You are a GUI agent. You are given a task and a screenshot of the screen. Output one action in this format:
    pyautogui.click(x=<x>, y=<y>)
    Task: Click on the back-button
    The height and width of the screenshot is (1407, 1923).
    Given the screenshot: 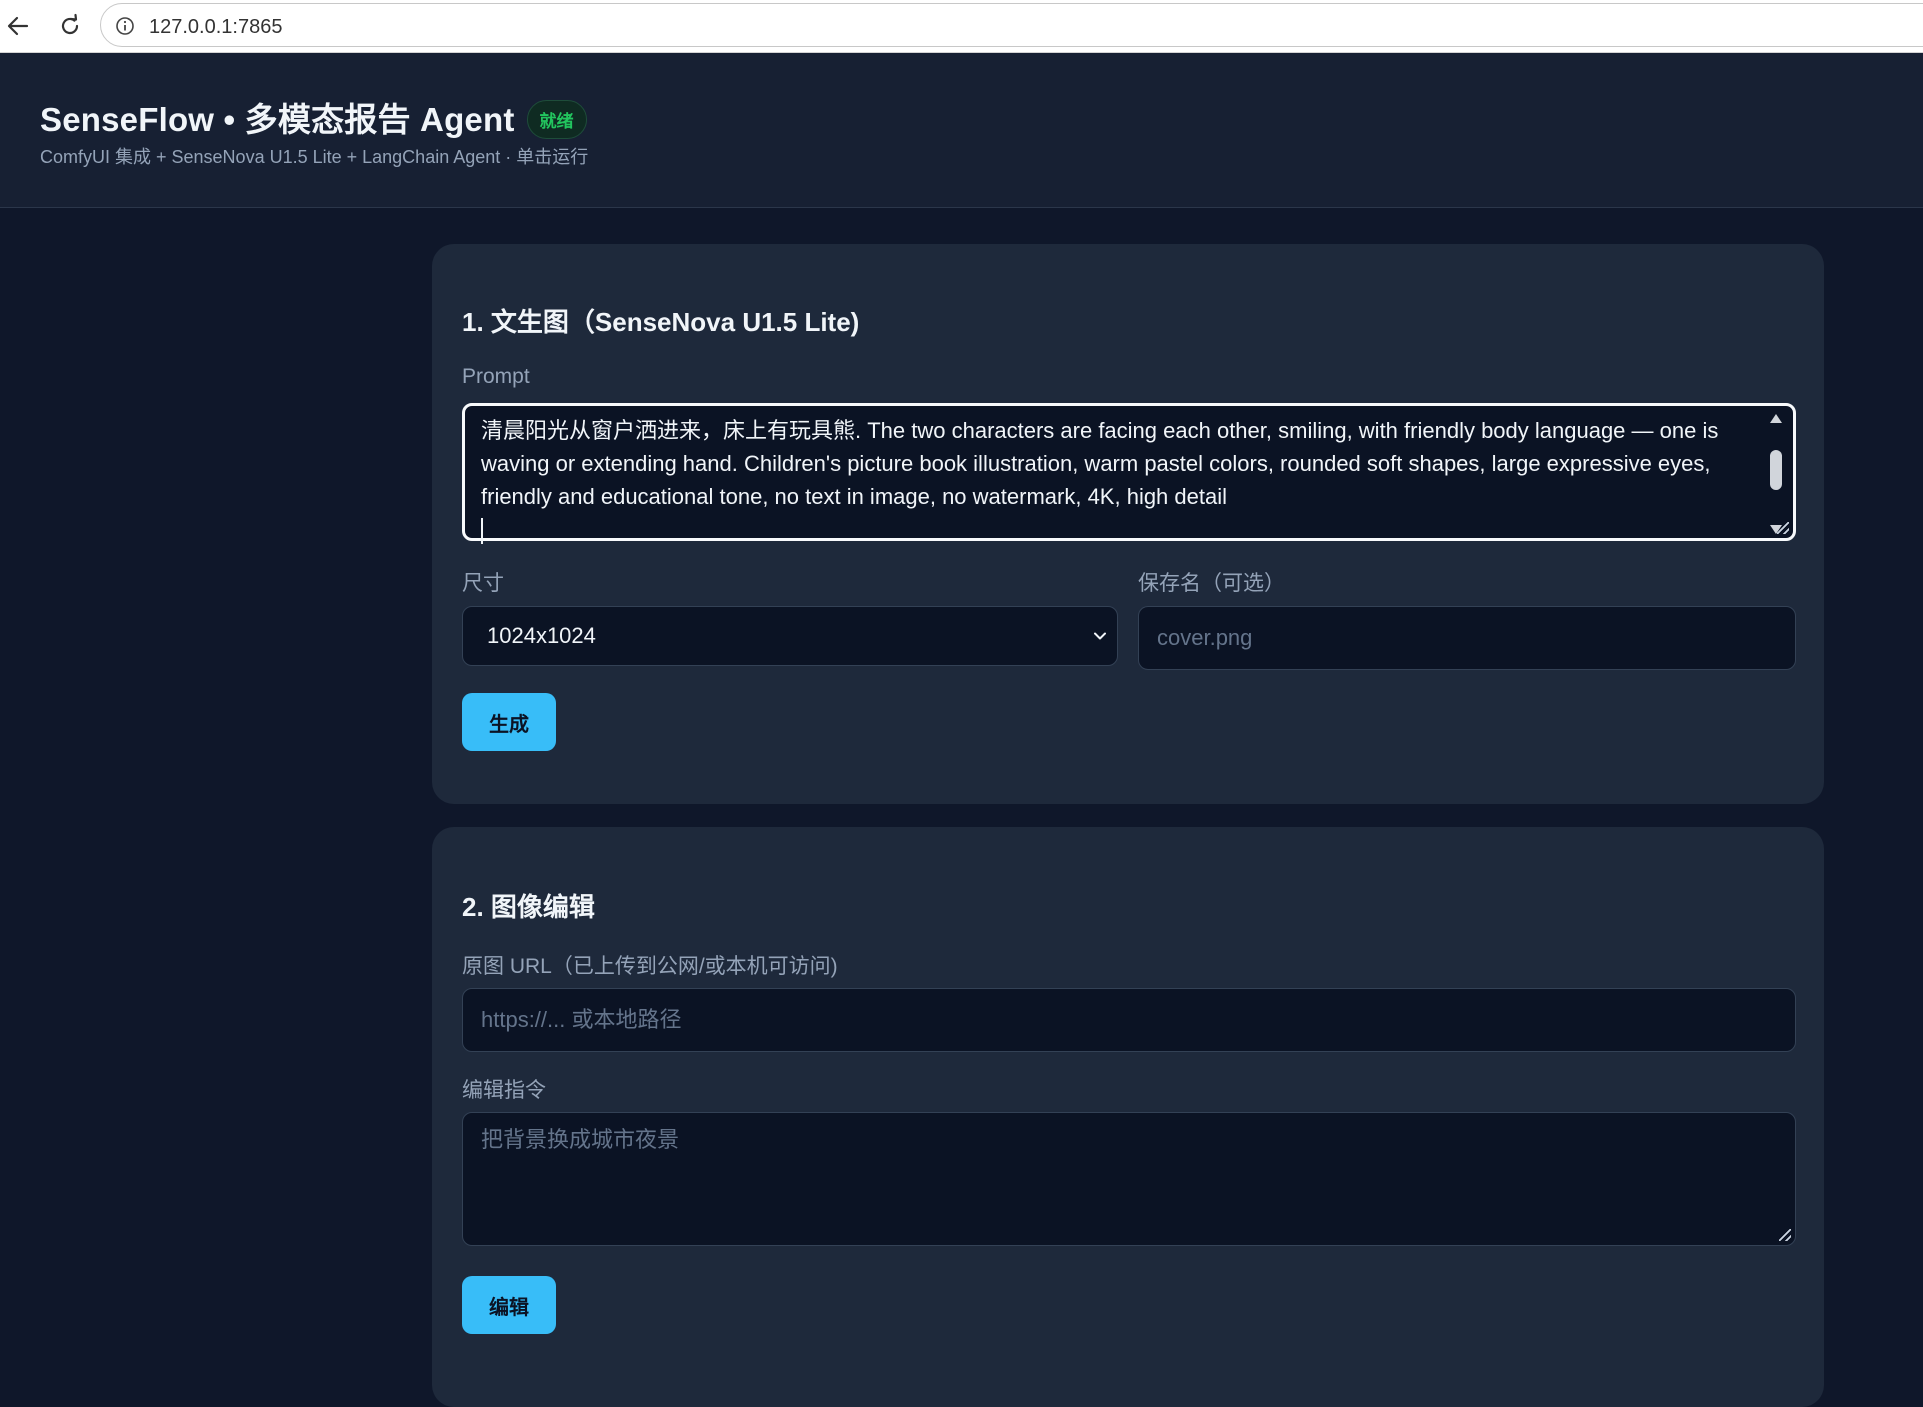 What is the action you would take?
    pyautogui.click(x=18, y=26)
    